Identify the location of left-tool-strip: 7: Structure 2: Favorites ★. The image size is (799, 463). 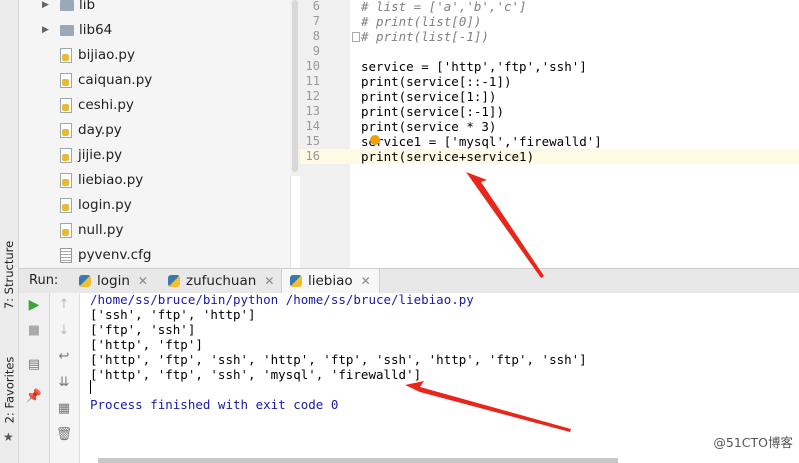
(9, 231).